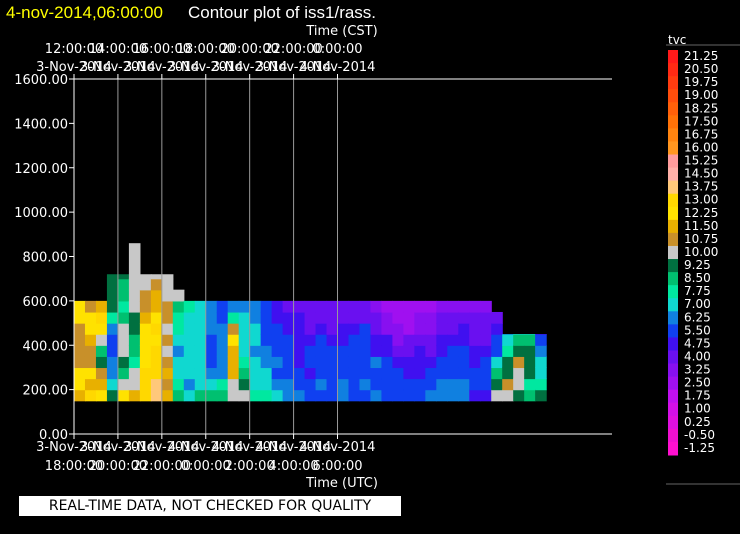 Image resolution: width=740 pixels, height=534 pixels. What do you see at coordinates (41, 124) in the screenshot?
I see `y-tick-label: 1400.00` at bounding box center [41, 124].